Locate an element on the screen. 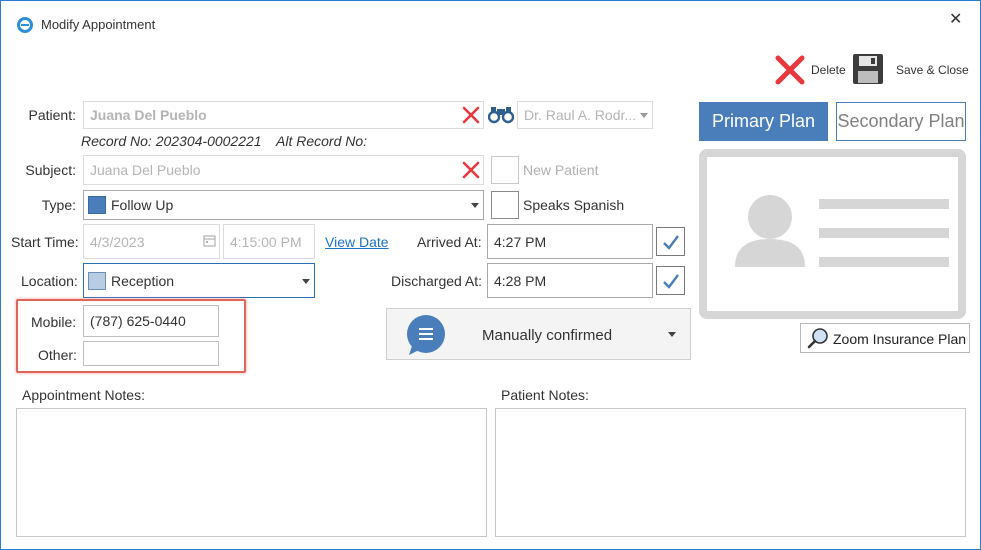 The height and width of the screenshot is (550, 981). arrived-label: Arrived At: is located at coordinates (449, 242).